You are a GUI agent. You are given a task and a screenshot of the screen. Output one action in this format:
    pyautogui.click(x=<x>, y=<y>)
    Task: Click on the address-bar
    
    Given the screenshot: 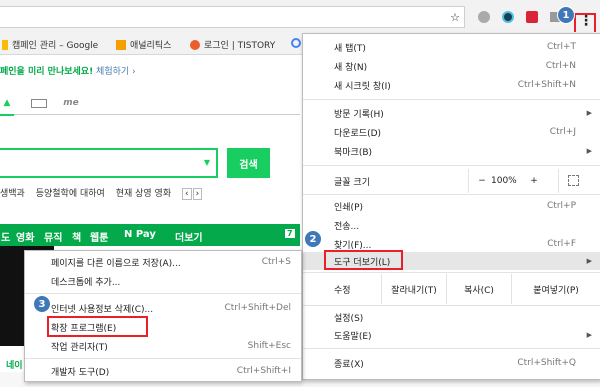 What is the action you would take?
    pyautogui.click(x=232, y=17)
    